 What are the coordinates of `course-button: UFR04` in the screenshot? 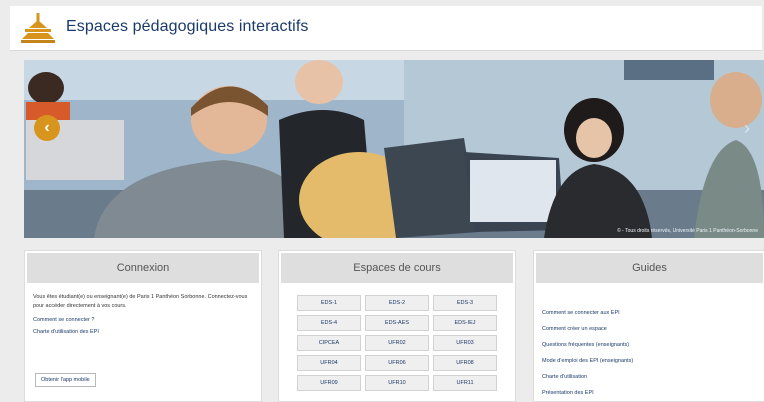 It's located at (329, 363).